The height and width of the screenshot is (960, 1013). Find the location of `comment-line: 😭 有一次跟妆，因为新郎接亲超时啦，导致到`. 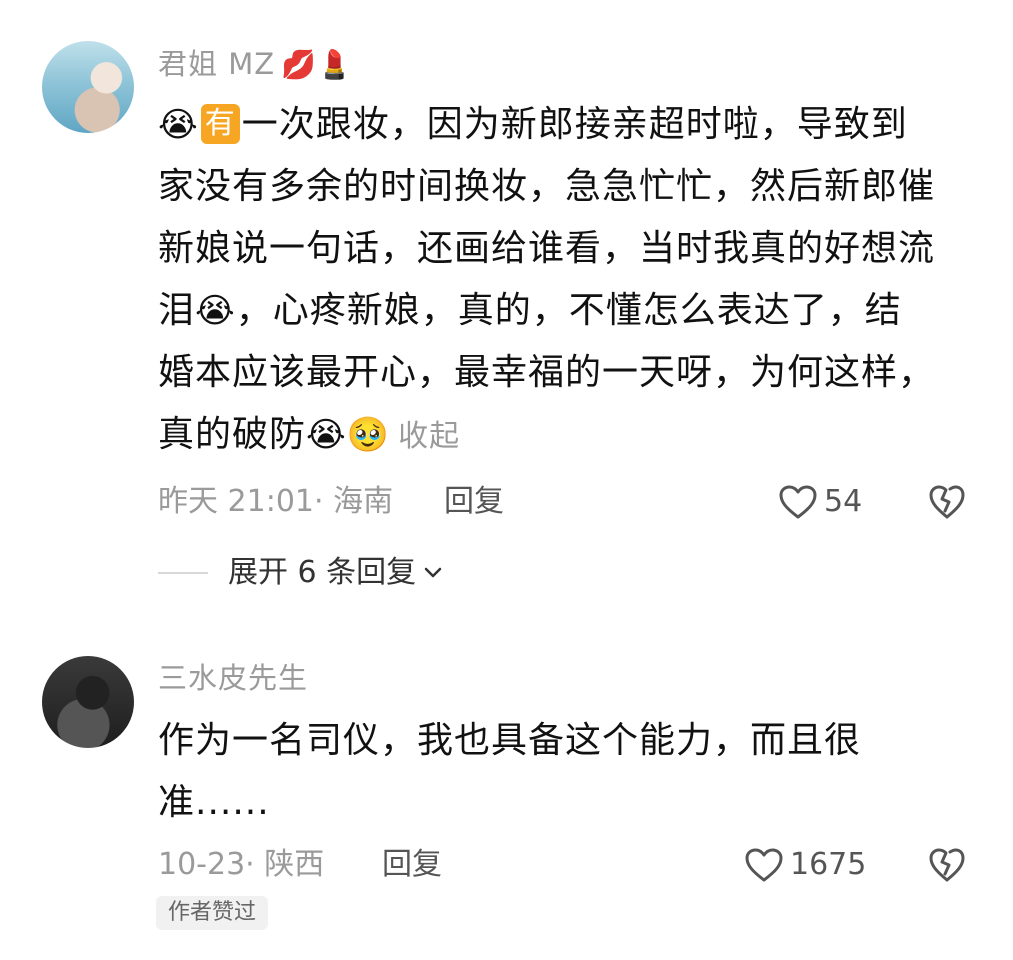

comment-line: 😭 有一次跟妆，因为新郎接亲超时啦，导致到 is located at coordinates (563, 125).